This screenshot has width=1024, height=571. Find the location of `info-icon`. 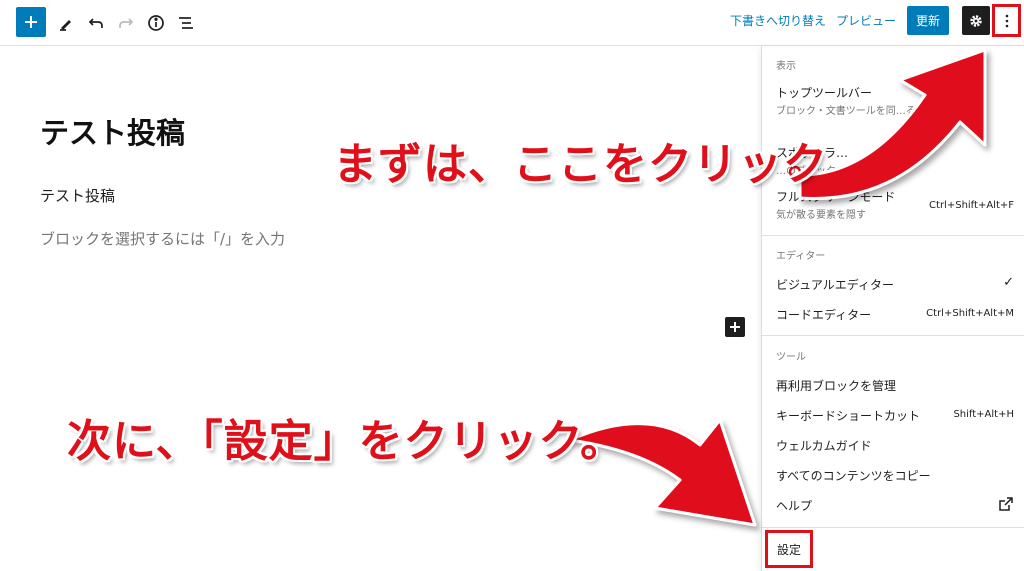

info-icon is located at coordinates (156, 23).